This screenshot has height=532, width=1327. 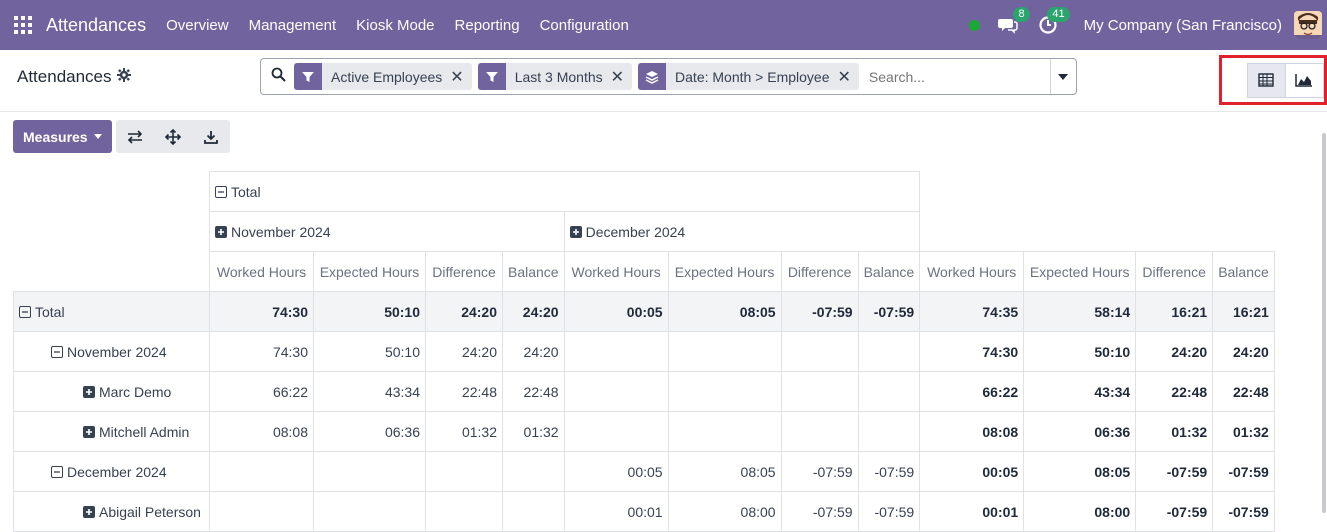 What do you see at coordinates (23, 25) in the screenshot?
I see `apps-menu-icon` at bounding box center [23, 25].